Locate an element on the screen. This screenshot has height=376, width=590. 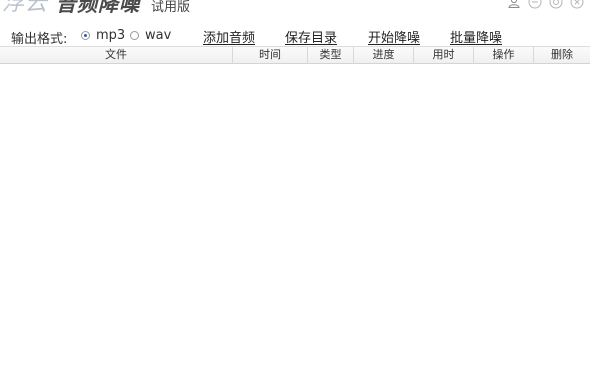
column-header-time: 时间 is located at coordinates (270, 55).